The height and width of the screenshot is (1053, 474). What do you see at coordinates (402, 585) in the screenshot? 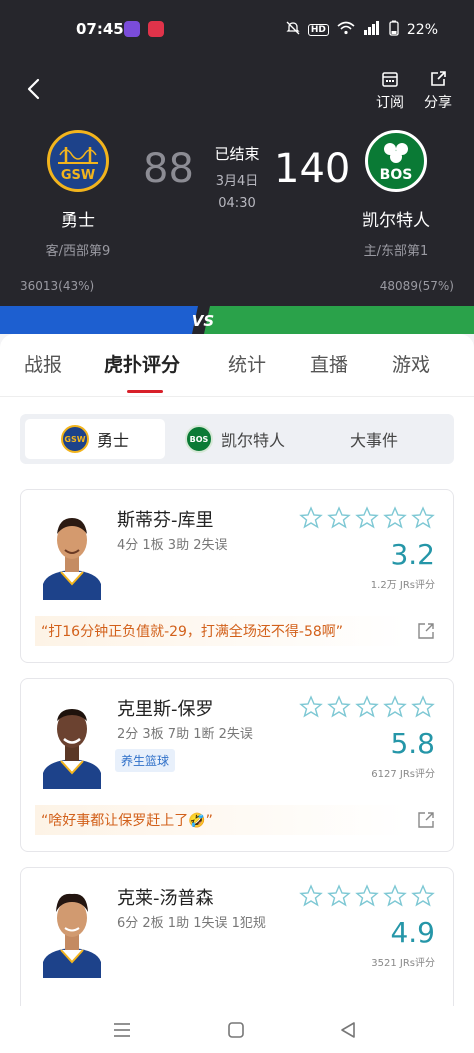
I see `rating-count: 1.2万 JRs评分` at bounding box center [402, 585].